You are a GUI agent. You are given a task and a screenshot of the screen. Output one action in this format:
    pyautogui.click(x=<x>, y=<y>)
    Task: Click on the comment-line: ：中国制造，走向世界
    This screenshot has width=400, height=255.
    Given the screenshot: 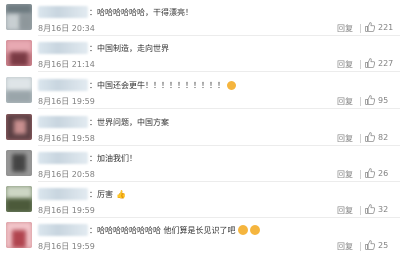 What is the action you would take?
    pyautogui.click(x=103, y=48)
    